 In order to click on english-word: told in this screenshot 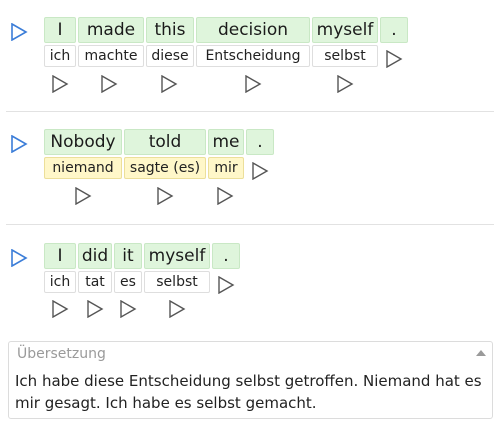, I will do `click(165, 142)`.